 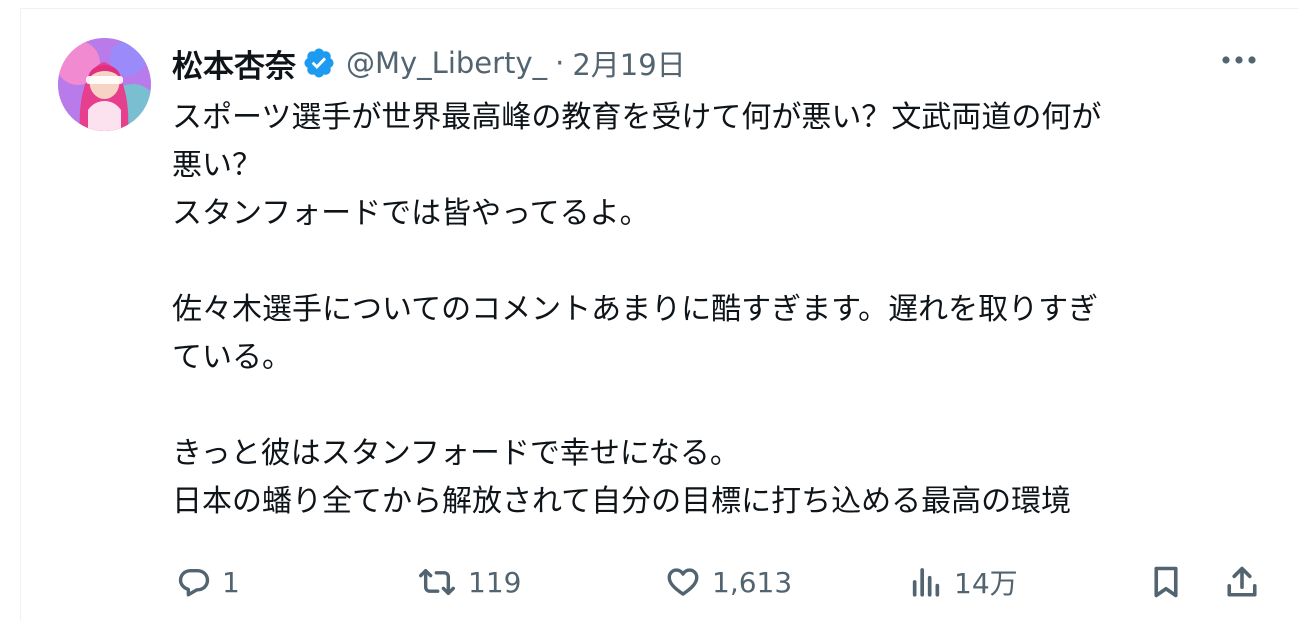 I want to click on tweet-text-line: 悪い？, so click(x=217, y=165).